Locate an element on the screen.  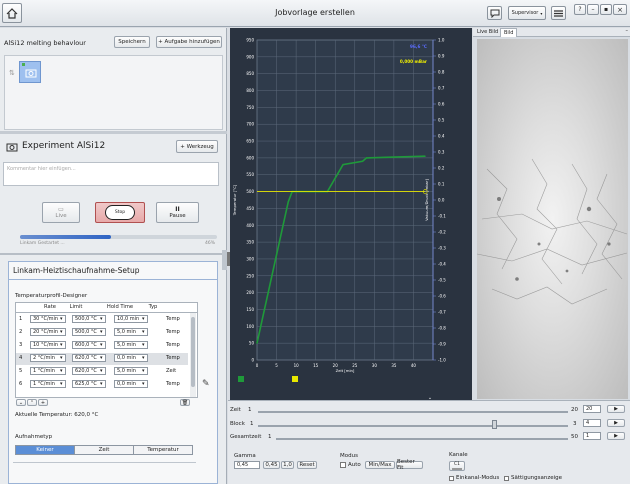
title-bar: Jobvorlage erstellen Supervisor ▾ ? – ▪ × is located at coordinates (315, 13).